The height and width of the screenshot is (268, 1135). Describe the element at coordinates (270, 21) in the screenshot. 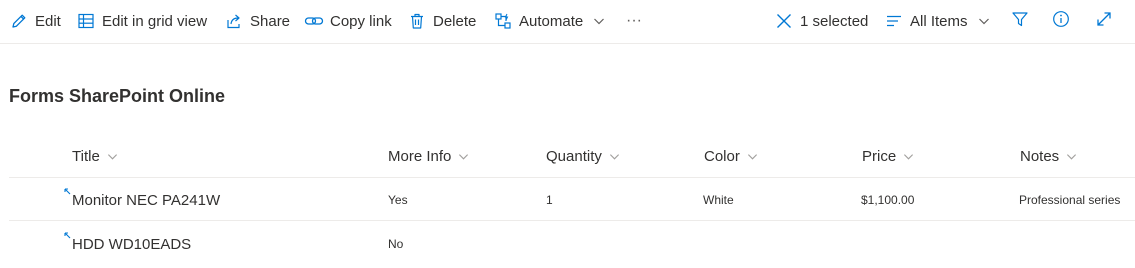

I see `share-label: Share` at that location.